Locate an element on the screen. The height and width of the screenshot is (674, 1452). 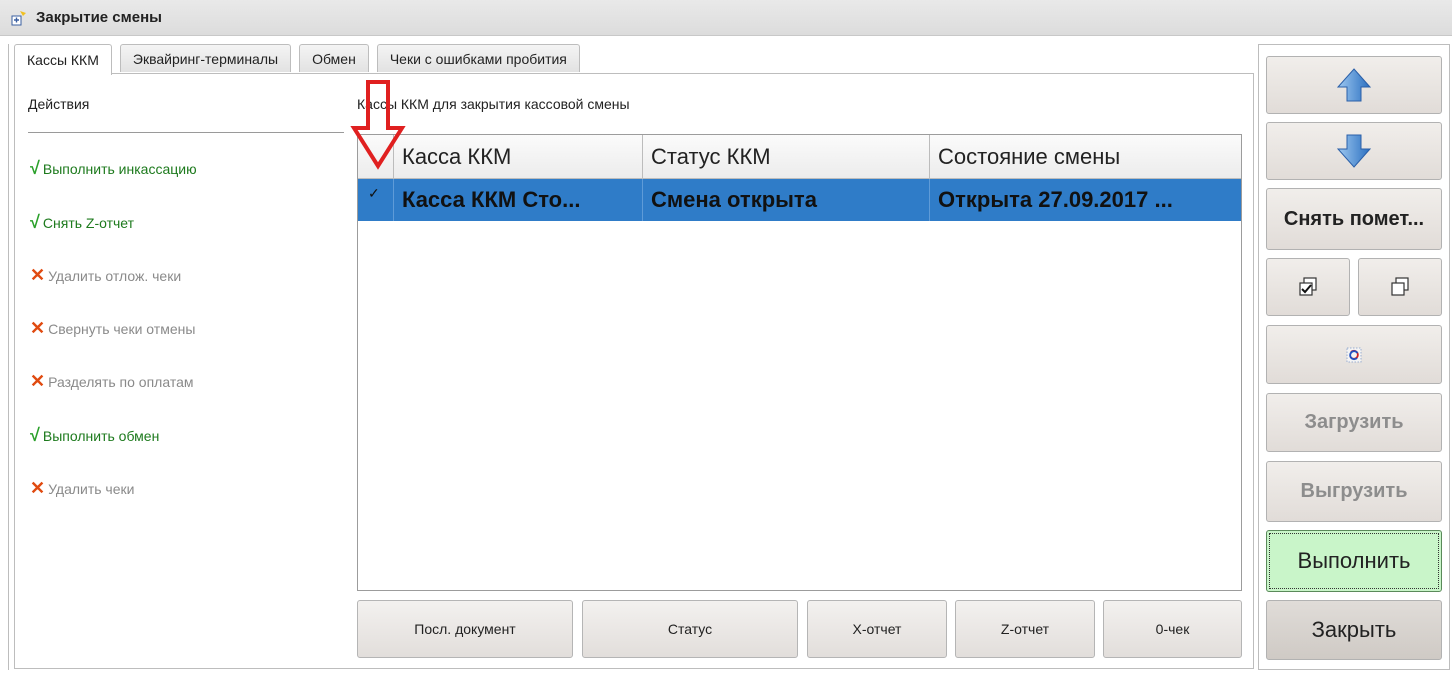
refresh-icon is located at coordinates (1354, 354).